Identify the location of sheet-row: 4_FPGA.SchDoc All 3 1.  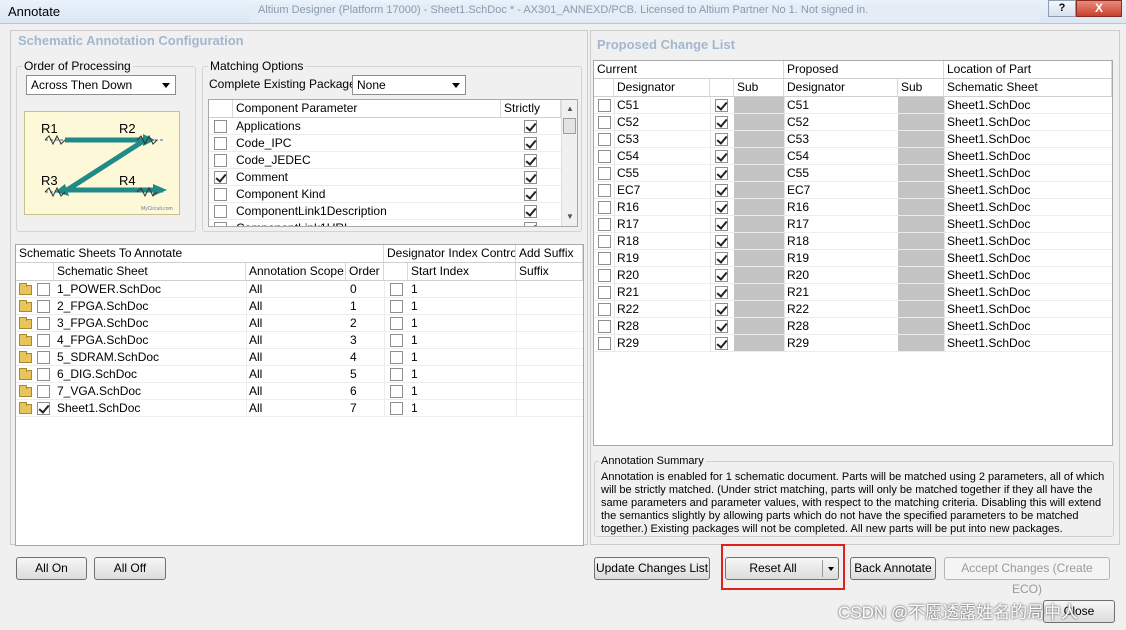
(299, 340).